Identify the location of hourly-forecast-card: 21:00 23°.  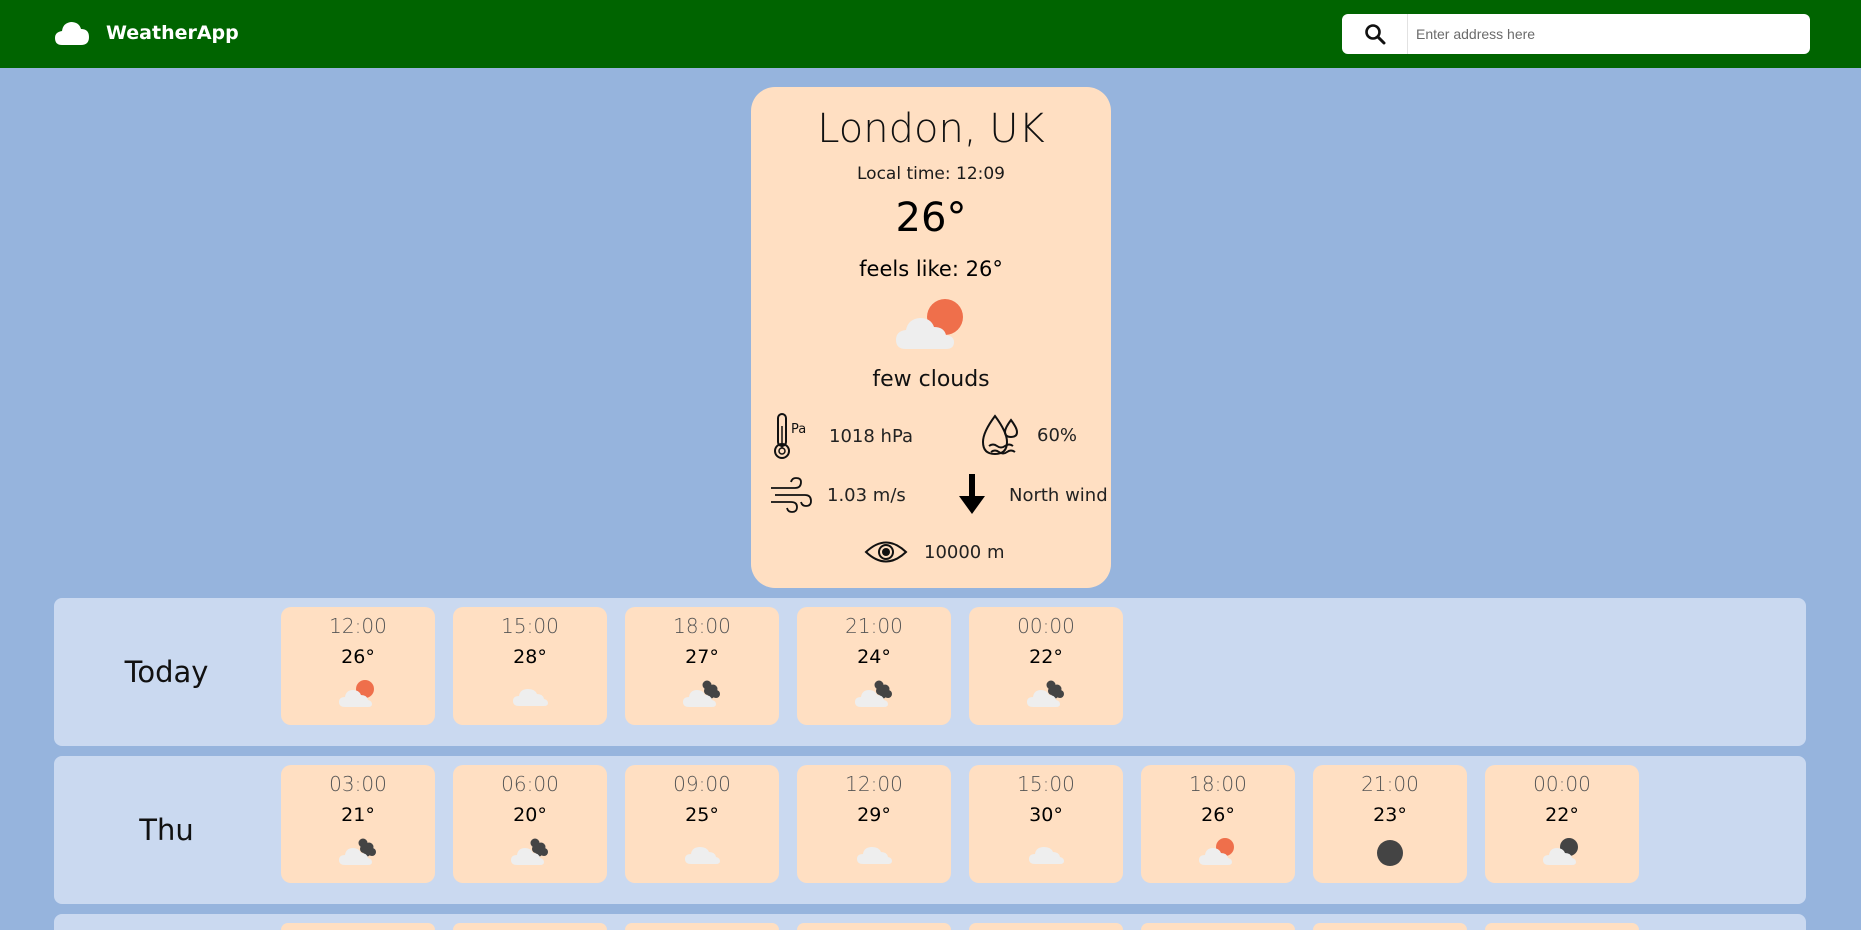
(1390, 824).